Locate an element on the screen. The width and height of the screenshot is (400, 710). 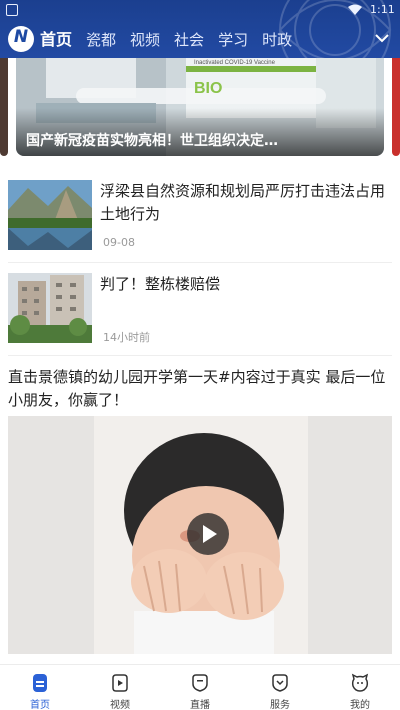
tab-society: 社会 is located at coordinates (189, 40).